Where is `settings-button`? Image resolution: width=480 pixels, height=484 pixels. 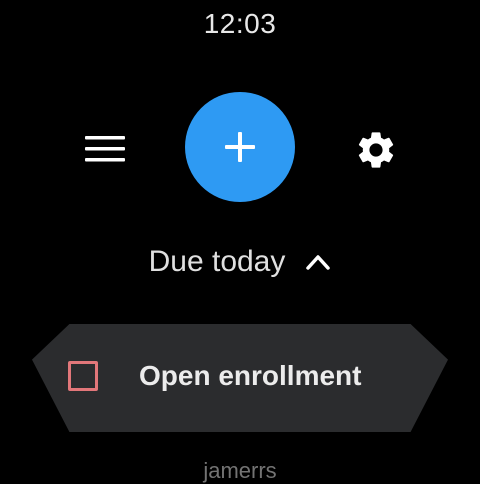 settings-button is located at coordinates (376, 150).